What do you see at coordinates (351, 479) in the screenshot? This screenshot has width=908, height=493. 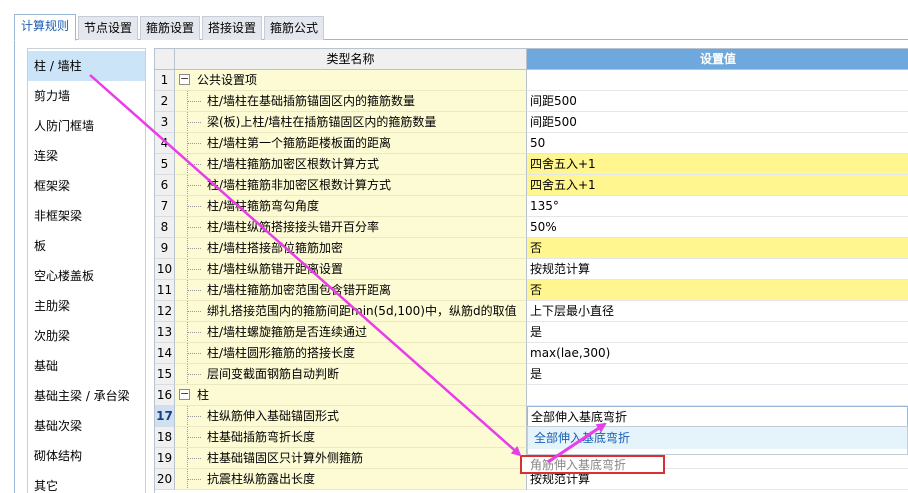 I see `type-name-cell: 抗震柱纵筋露出长度` at bounding box center [351, 479].